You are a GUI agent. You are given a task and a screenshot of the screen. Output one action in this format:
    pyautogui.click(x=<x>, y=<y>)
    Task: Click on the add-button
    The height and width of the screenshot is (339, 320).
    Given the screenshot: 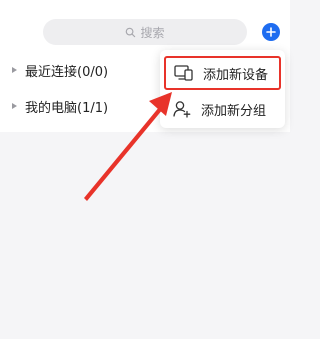 What is the action you would take?
    pyautogui.click(x=271, y=32)
    